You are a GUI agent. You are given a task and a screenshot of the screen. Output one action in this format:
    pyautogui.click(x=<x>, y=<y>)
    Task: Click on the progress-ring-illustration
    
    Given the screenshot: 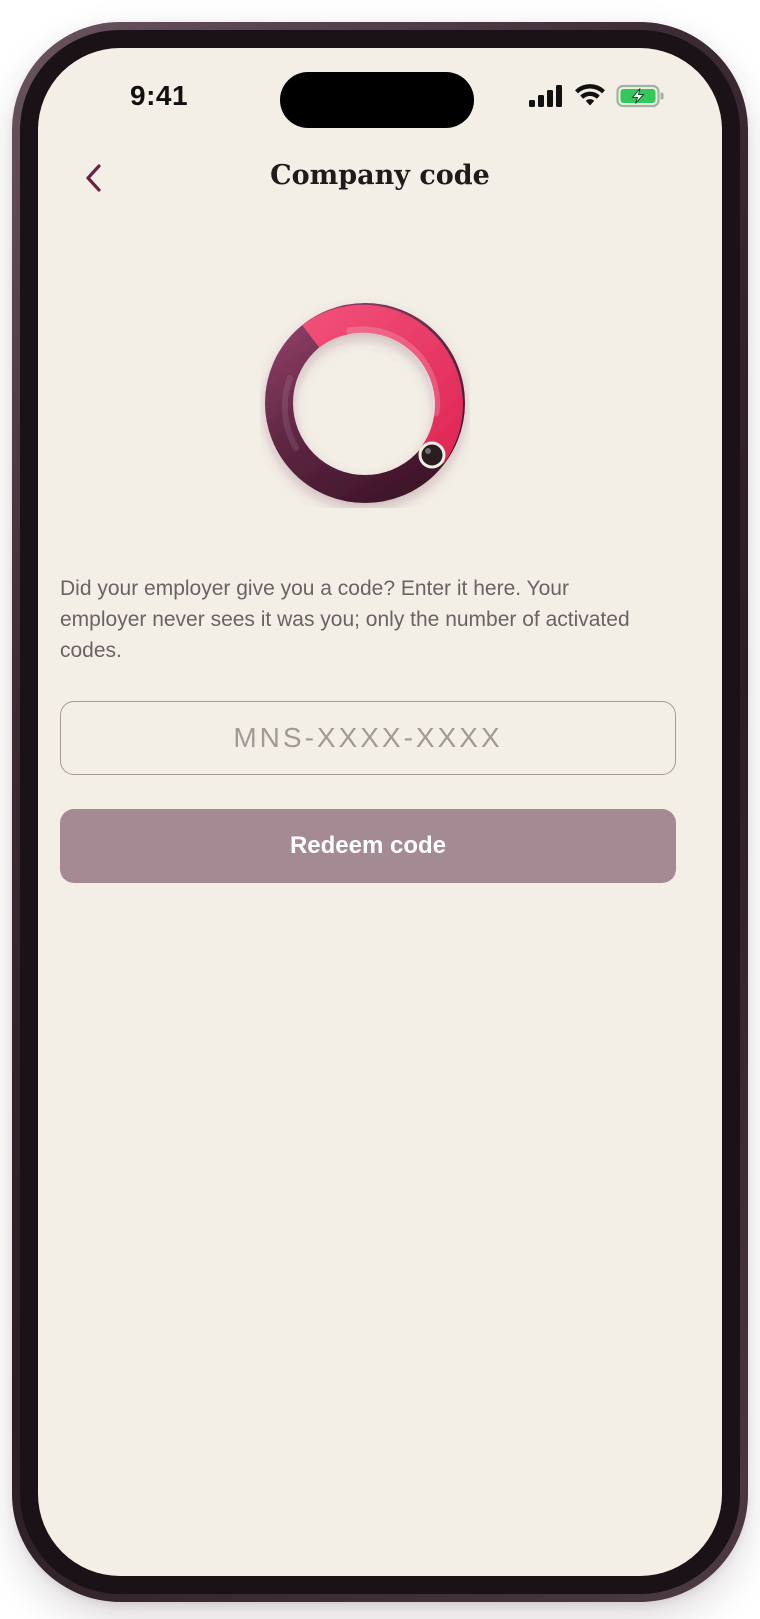 What is the action you would take?
    pyautogui.click(x=365, y=403)
    